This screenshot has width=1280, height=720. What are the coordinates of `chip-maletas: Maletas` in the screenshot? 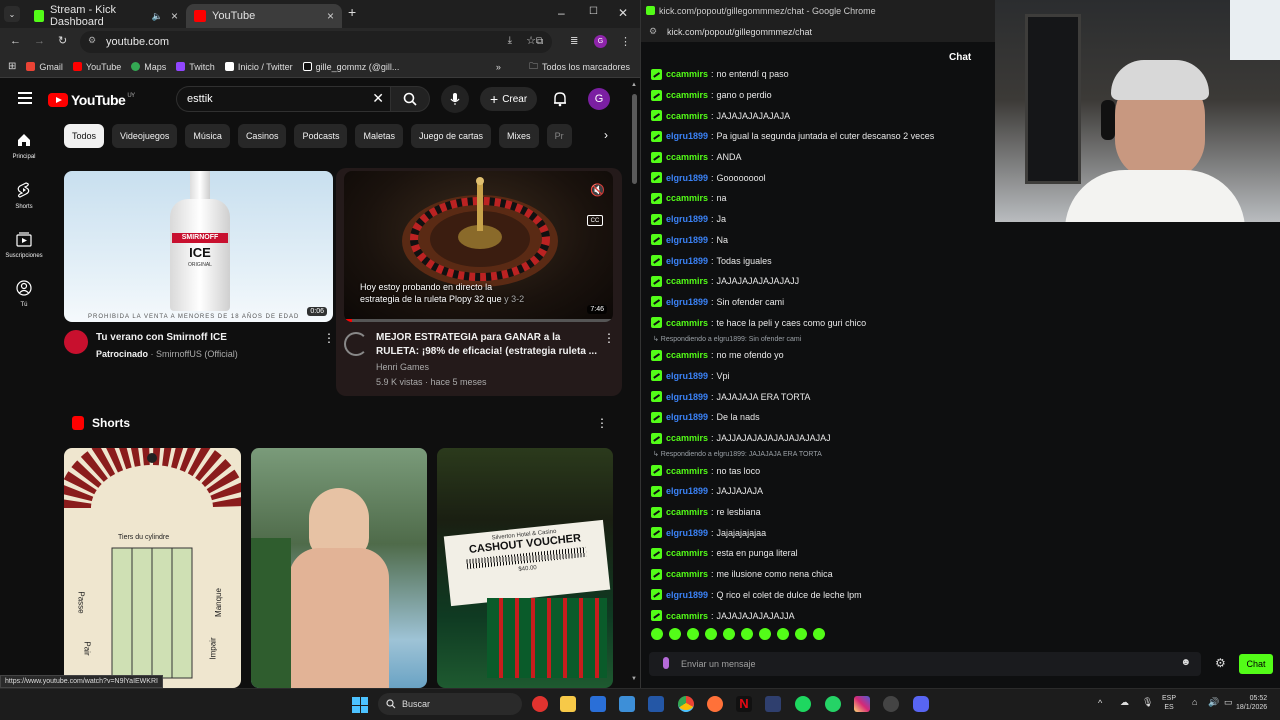 It's located at (379, 136).